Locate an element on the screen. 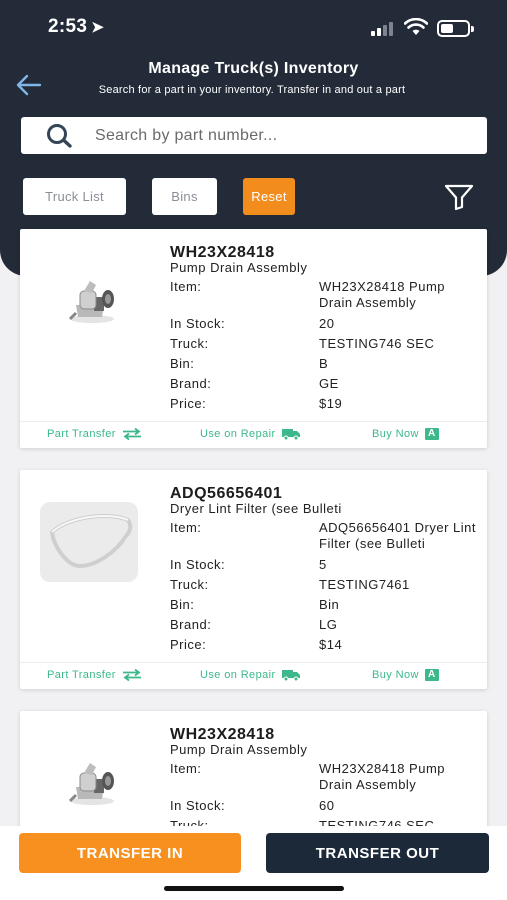 This screenshot has width=507, height=900. bottom-action-bar: TRANSFER IN TRANSFER OUT is located at coordinates (253, 863).